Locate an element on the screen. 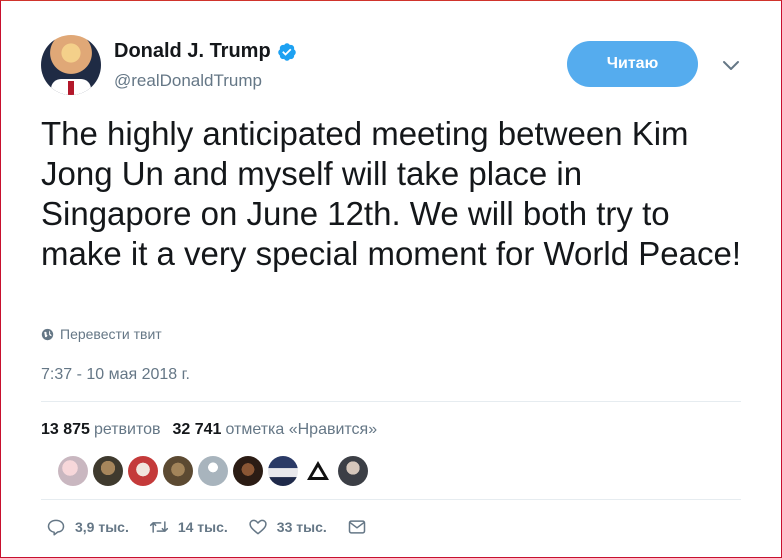 The image size is (782, 558). likes-label: отметка «Нравится» is located at coordinates (301, 429).